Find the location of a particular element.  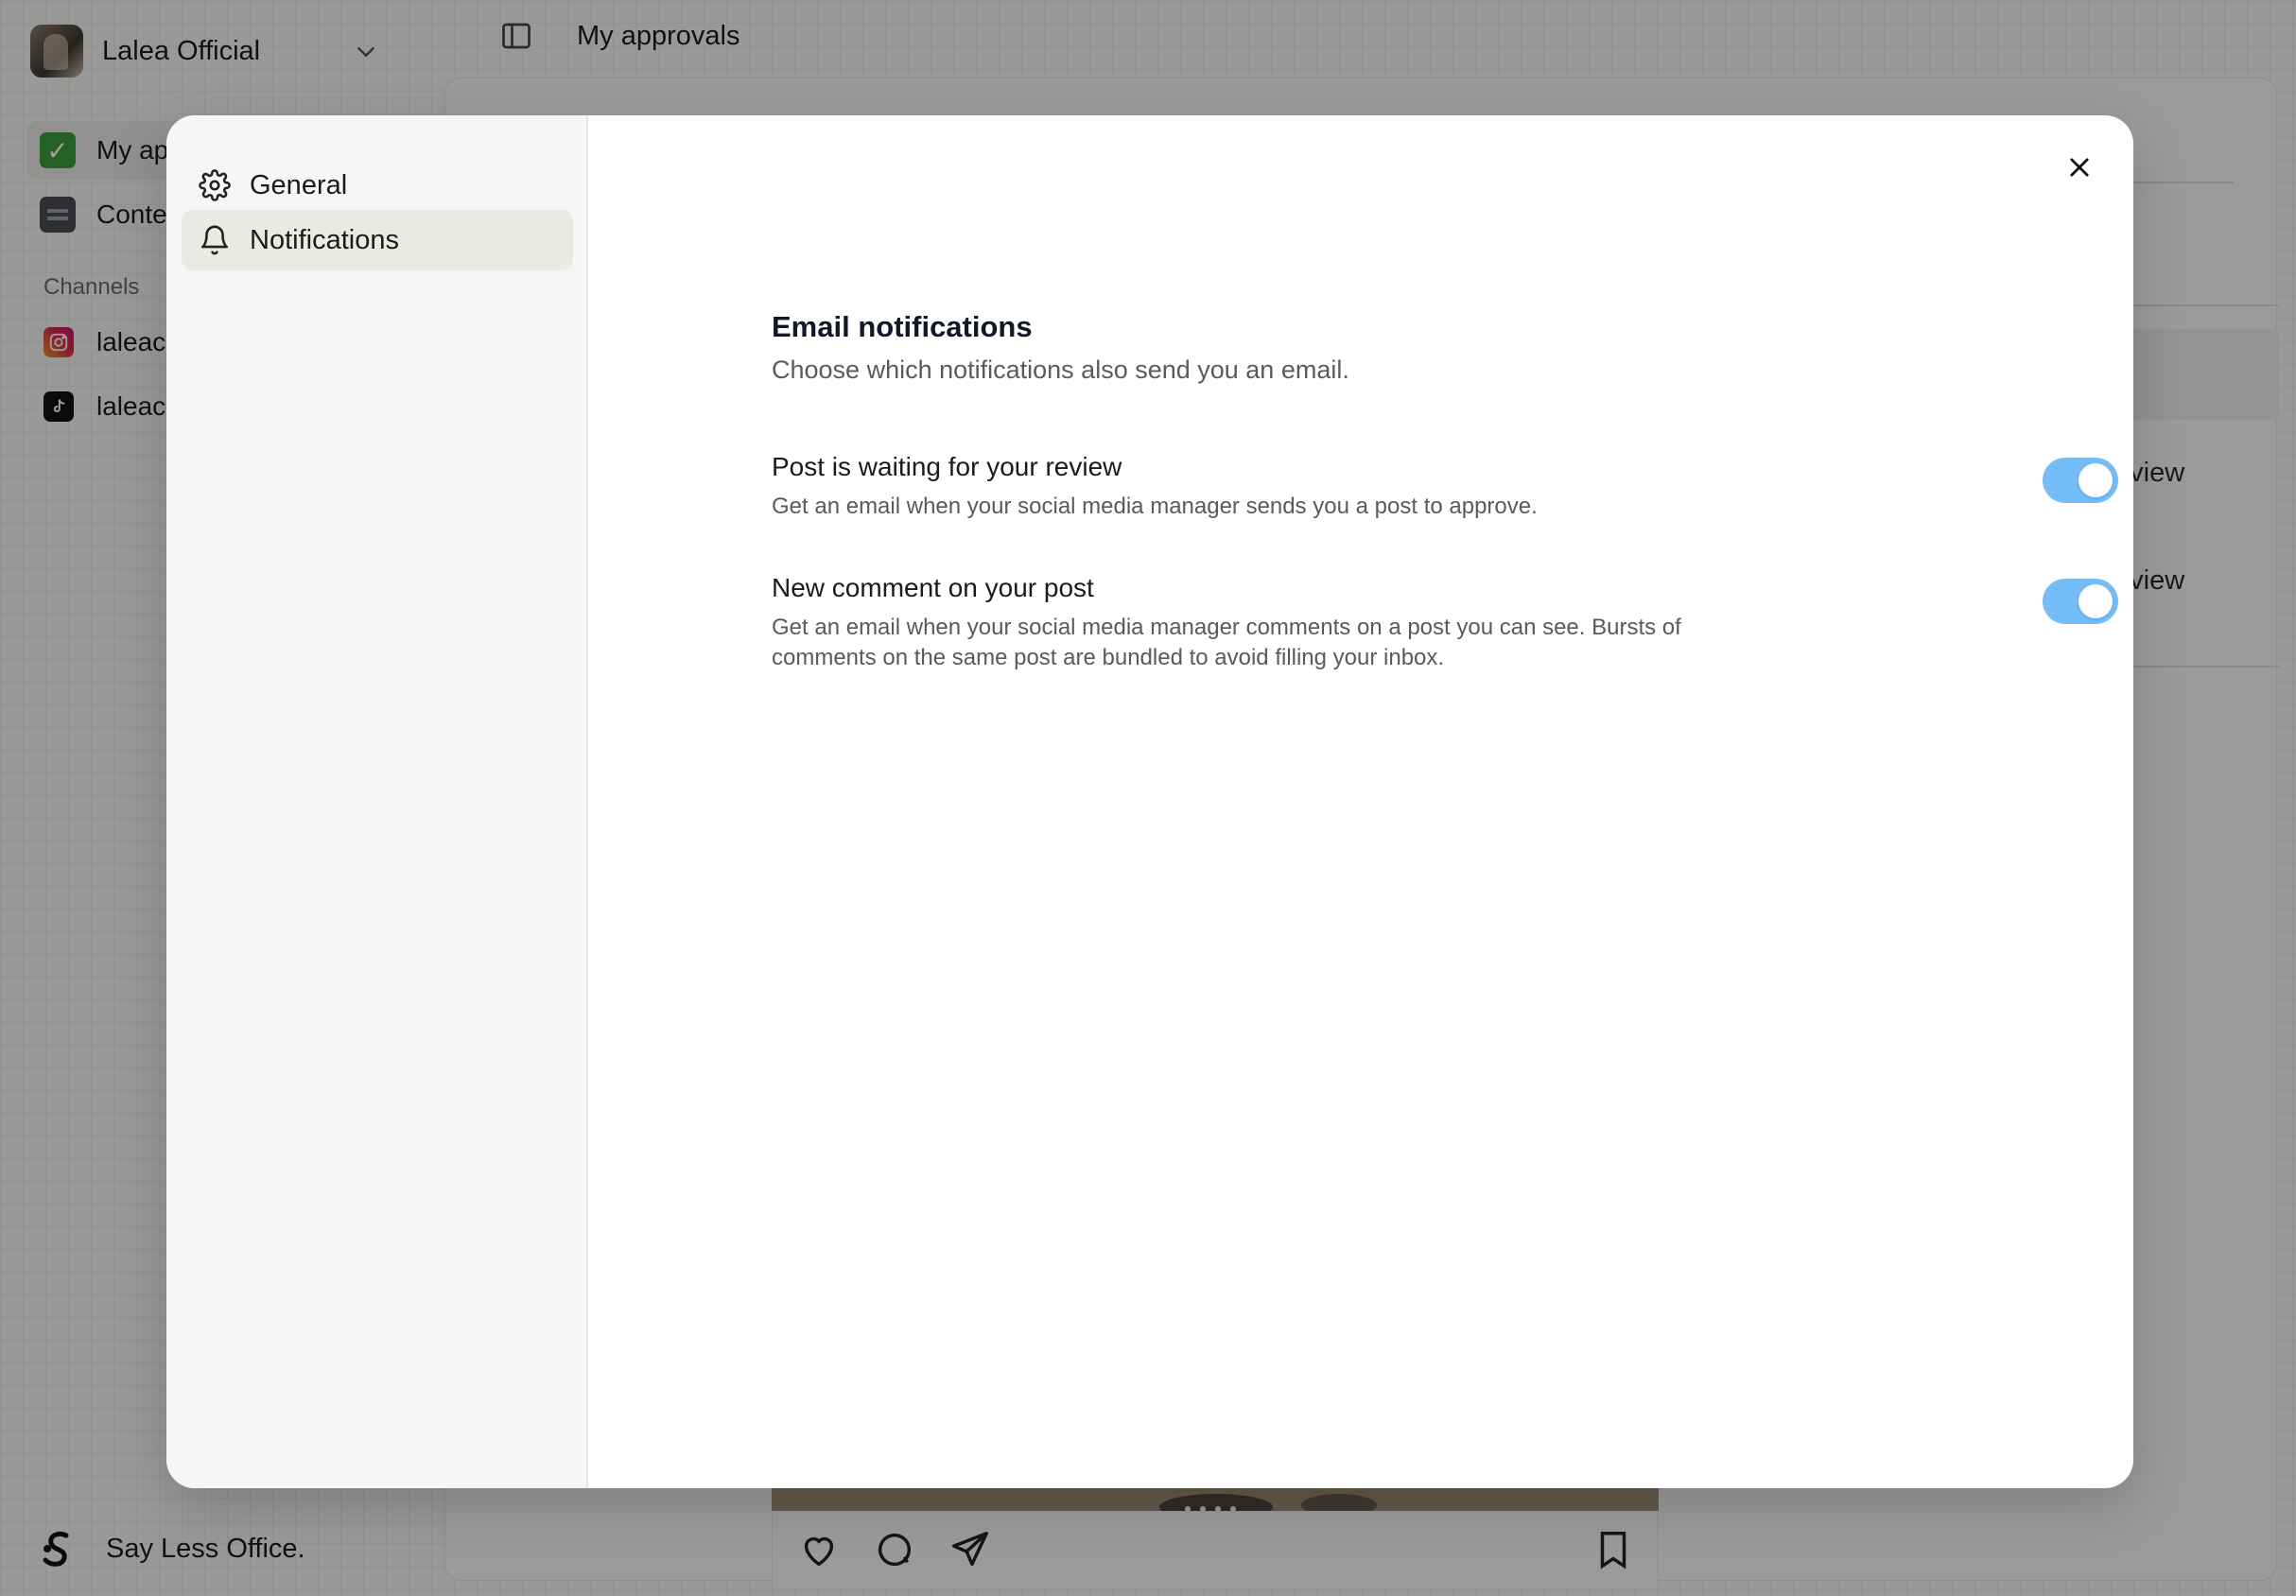

settings-nav-label: Notifications is located at coordinates (325, 240).